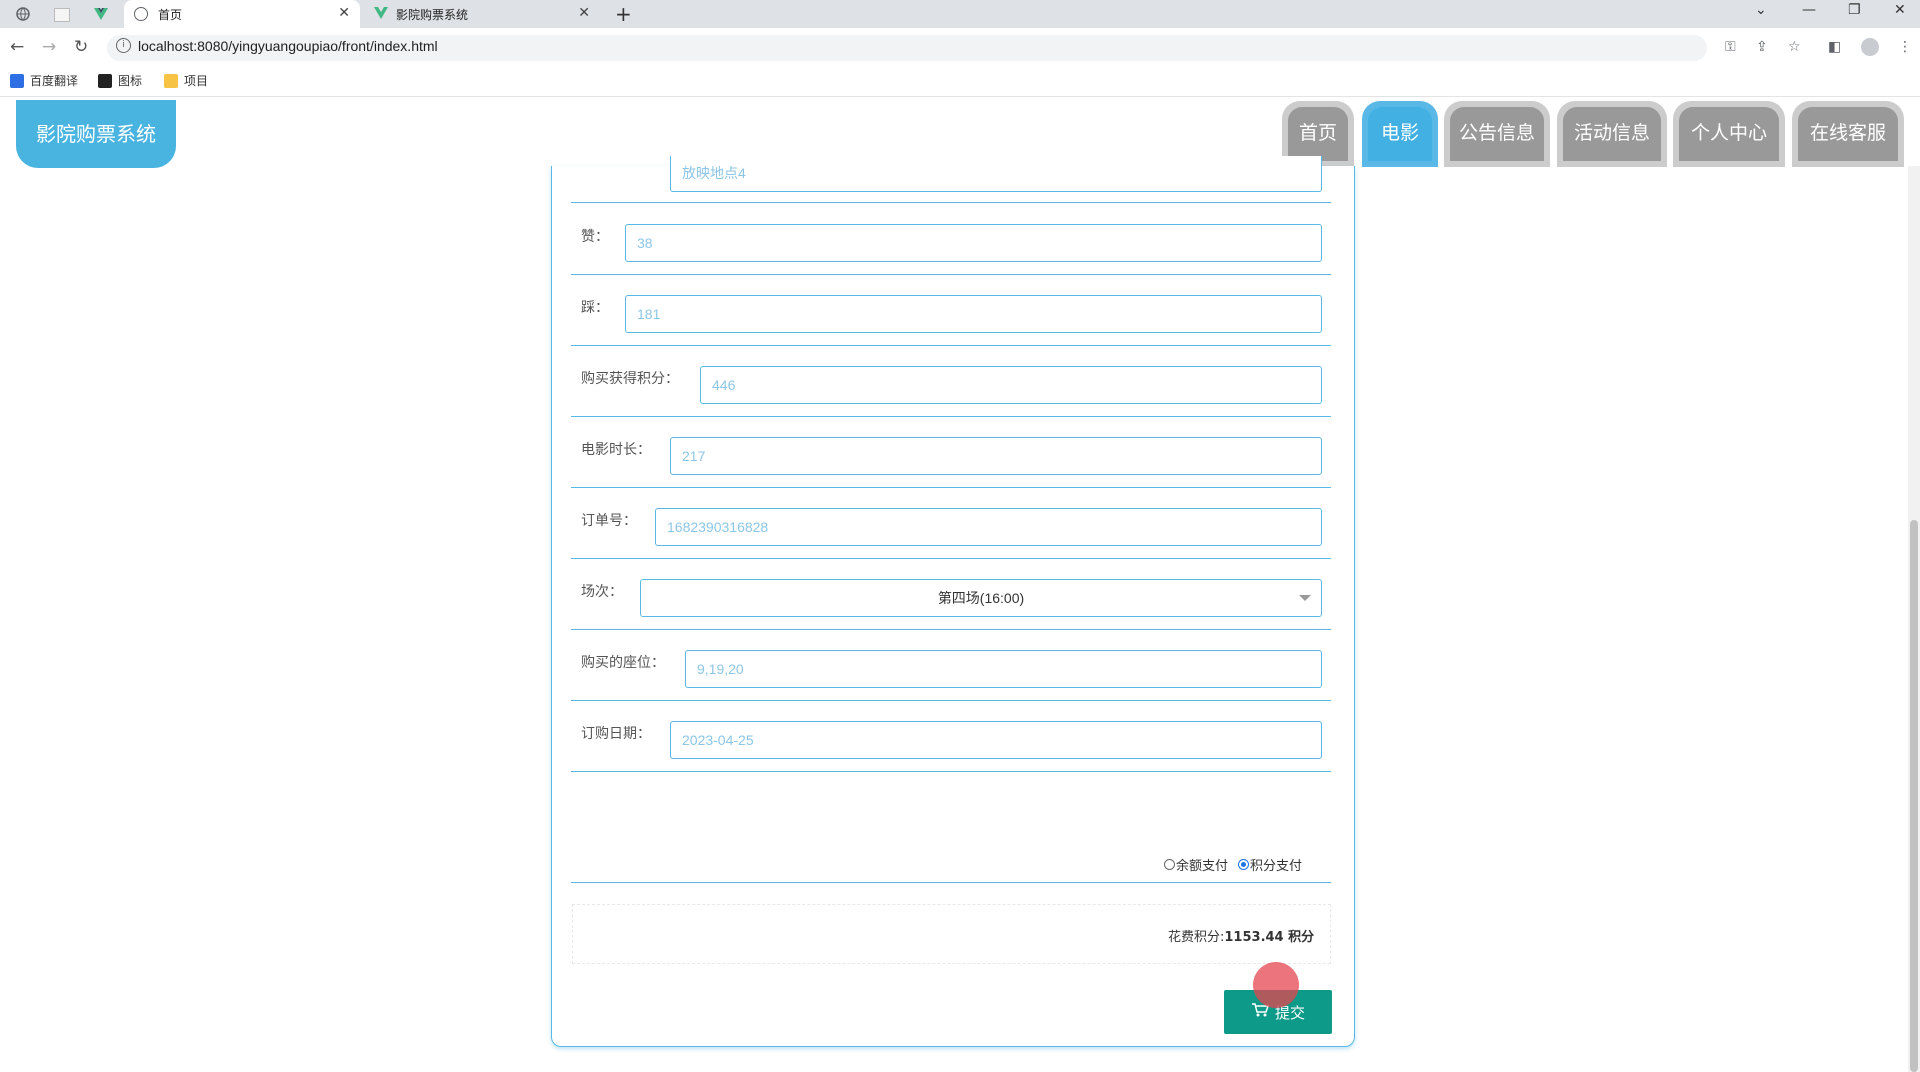  Describe the element at coordinates (595, 308) in the screenshot. I see `dislikes-label: 踩：` at that location.